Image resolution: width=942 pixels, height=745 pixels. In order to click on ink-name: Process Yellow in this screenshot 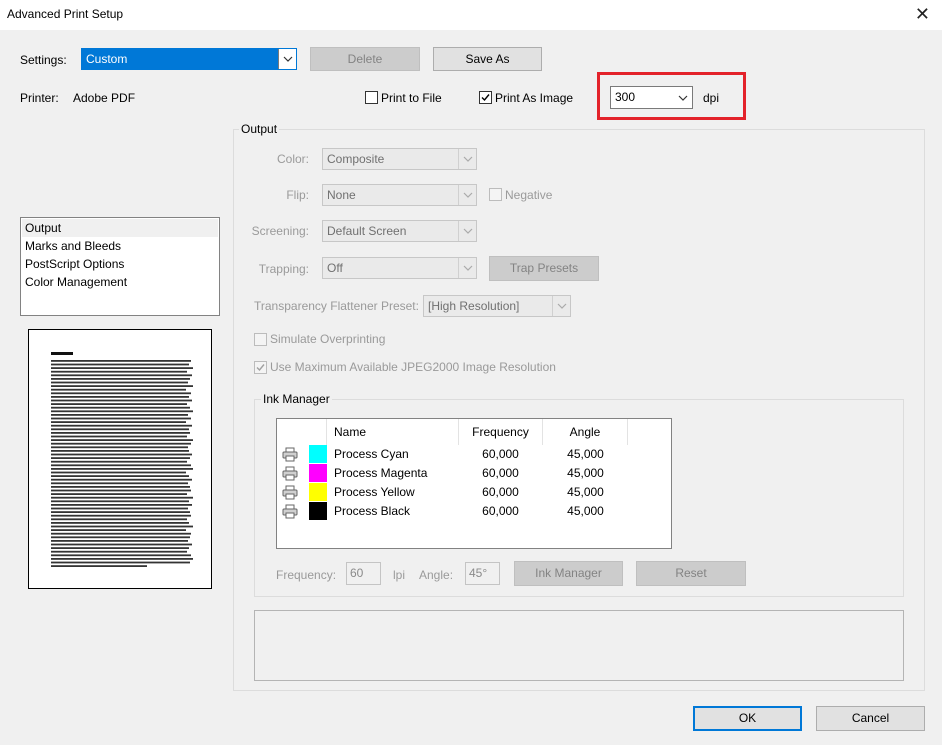, I will do `click(374, 492)`.